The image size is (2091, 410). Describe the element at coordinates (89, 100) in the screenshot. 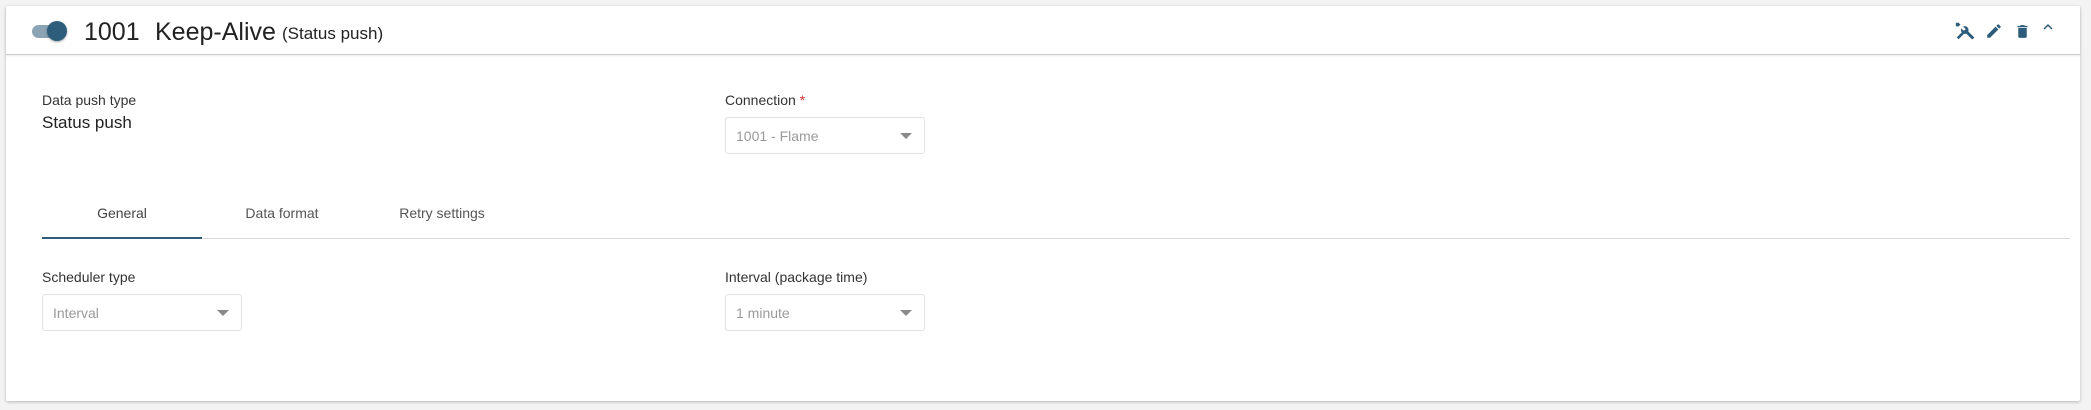

I see `data-push-type-label: Data push type` at that location.